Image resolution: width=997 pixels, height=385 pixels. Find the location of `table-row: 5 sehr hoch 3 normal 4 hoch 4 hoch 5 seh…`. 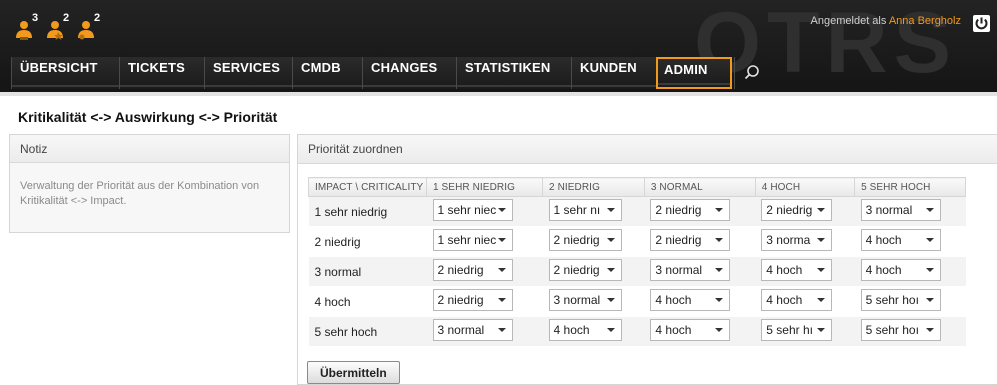

table-row: 5 sehr hoch 3 normal 4 hoch 4 hoch 5 seh… is located at coordinates (637, 331).